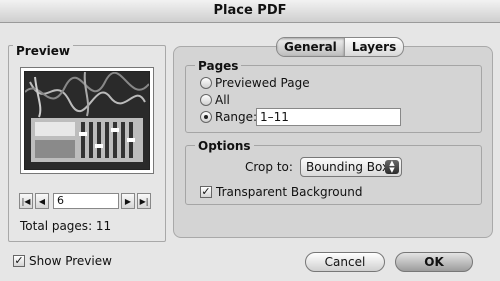 The height and width of the screenshot is (281, 500). I want to click on crop-to-label: Crop to:, so click(269, 167).